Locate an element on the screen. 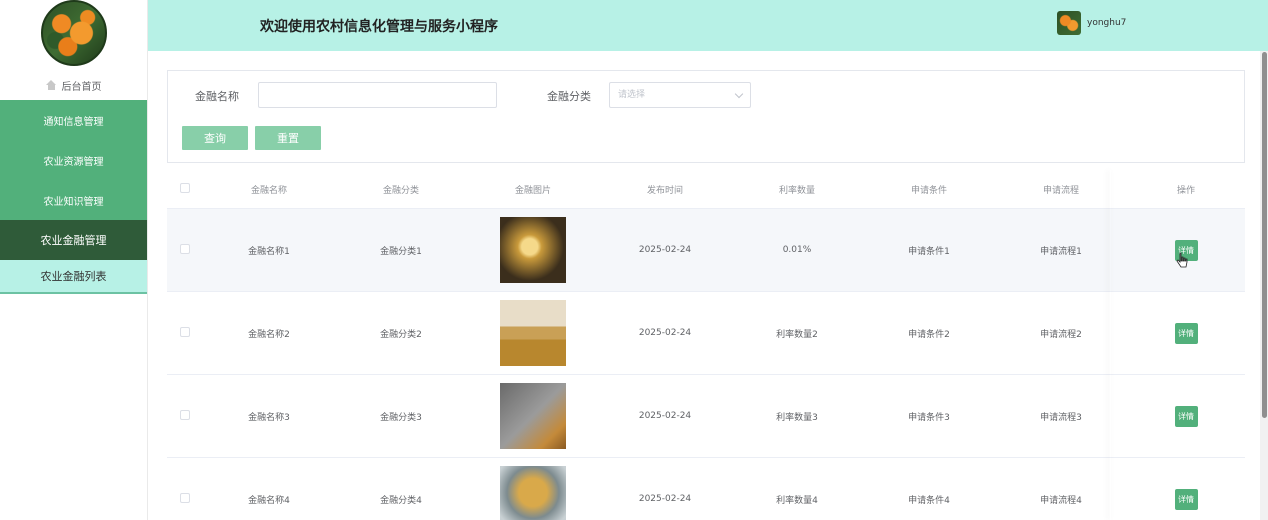 The image size is (1268, 520). hand-cursor-icon is located at coordinates (1182, 260).